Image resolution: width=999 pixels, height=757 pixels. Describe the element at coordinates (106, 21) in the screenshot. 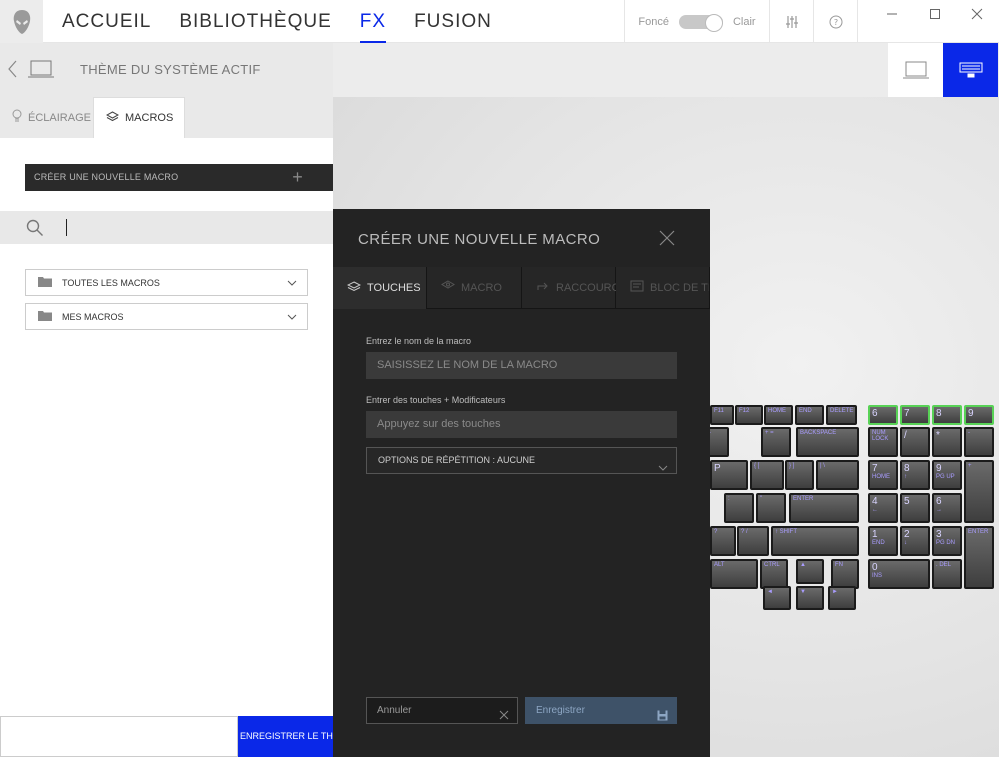

I see `nav-accueil: ACCUEIL` at that location.